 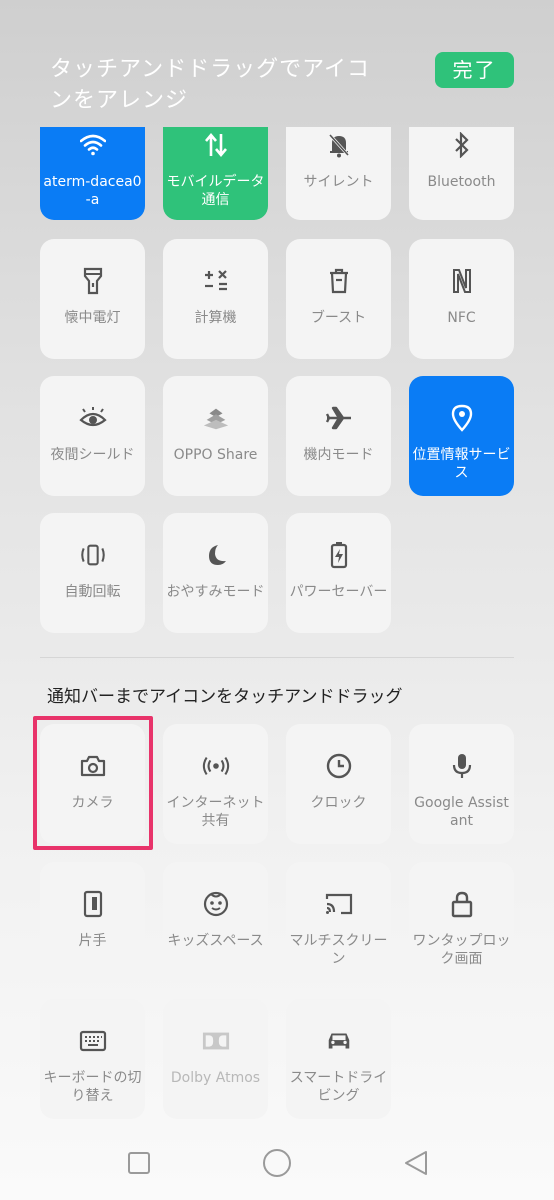 What do you see at coordinates (461, 182) in the screenshot?
I see `tile-label: Bluetooth` at bounding box center [461, 182].